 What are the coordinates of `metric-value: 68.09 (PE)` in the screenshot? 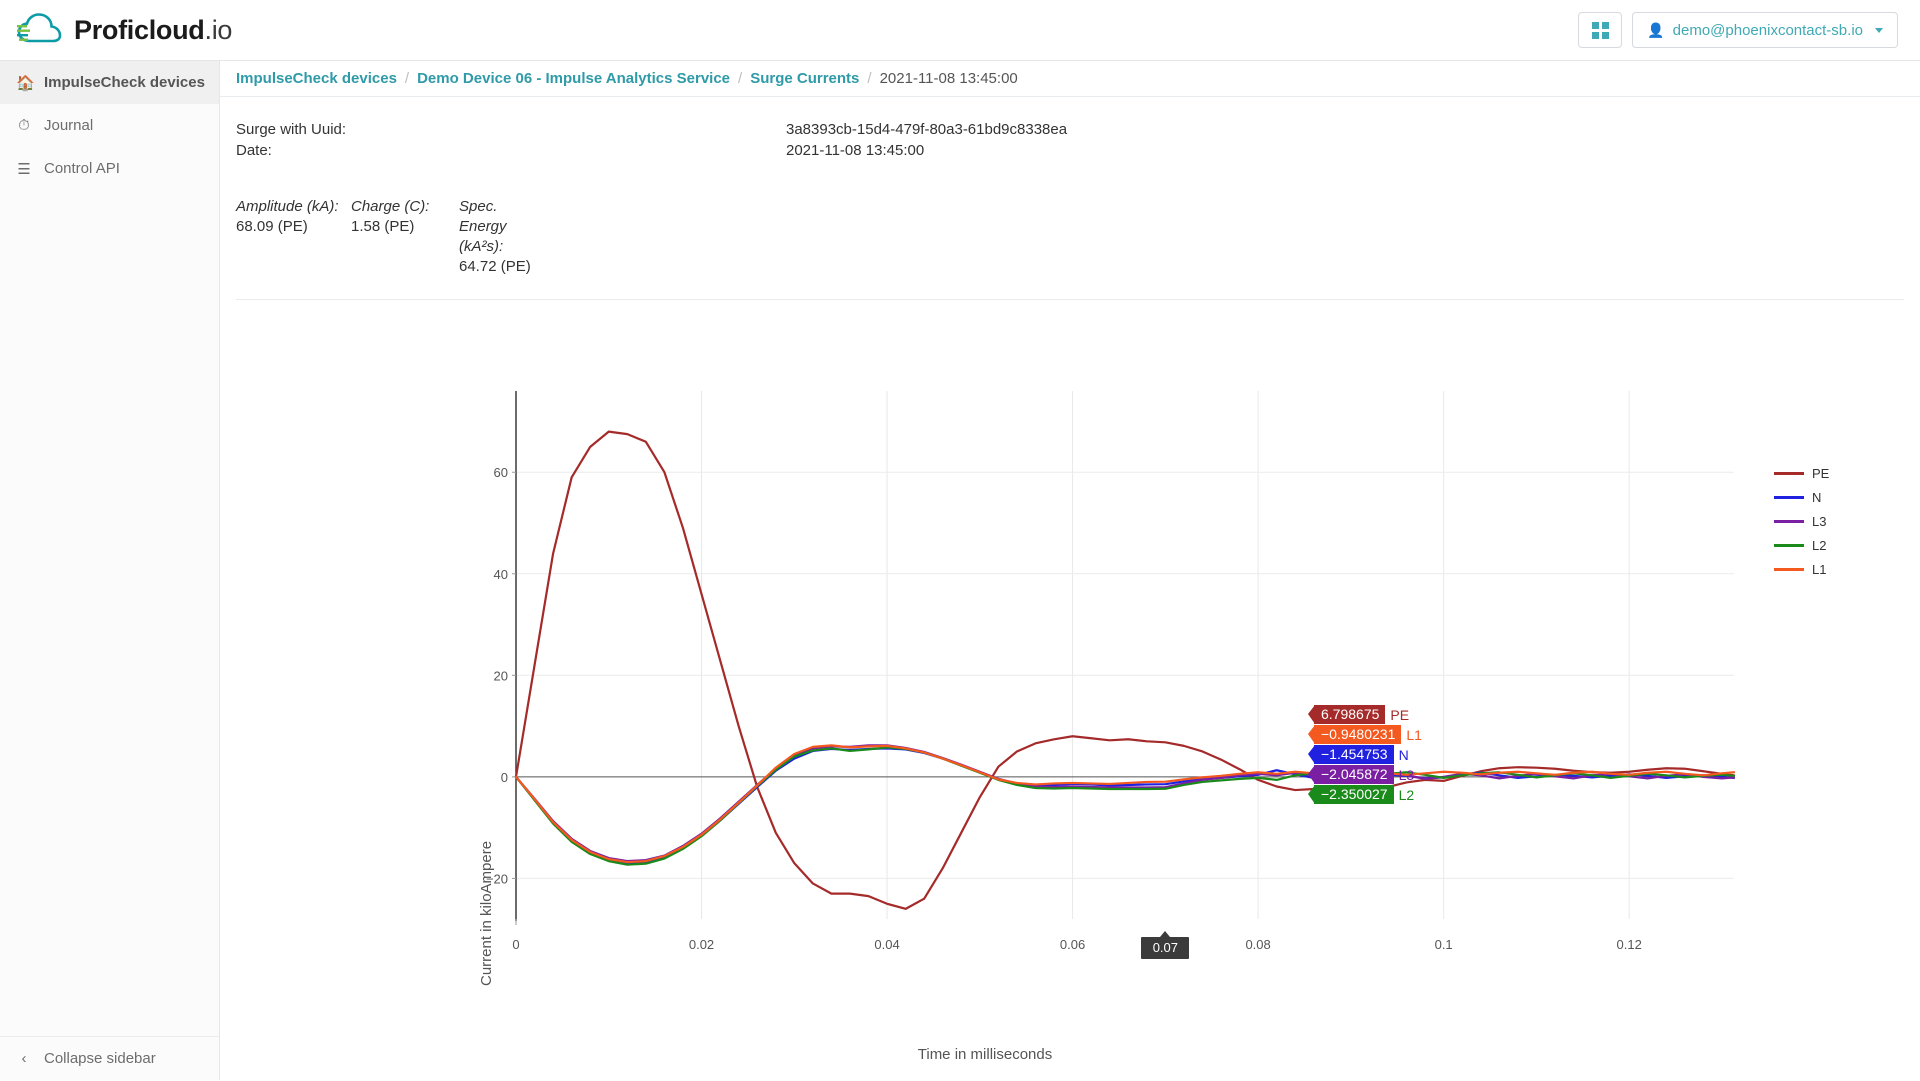 It's located at (272, 226).